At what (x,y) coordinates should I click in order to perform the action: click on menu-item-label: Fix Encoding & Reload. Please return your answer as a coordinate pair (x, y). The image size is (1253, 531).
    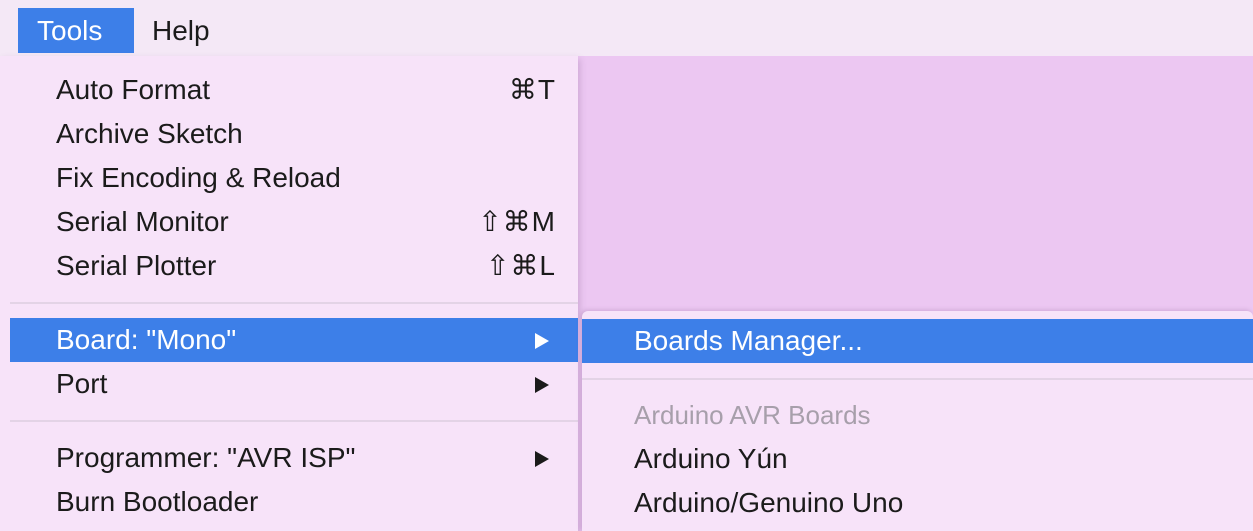
    Looking at the image, I should click on (198, 177).